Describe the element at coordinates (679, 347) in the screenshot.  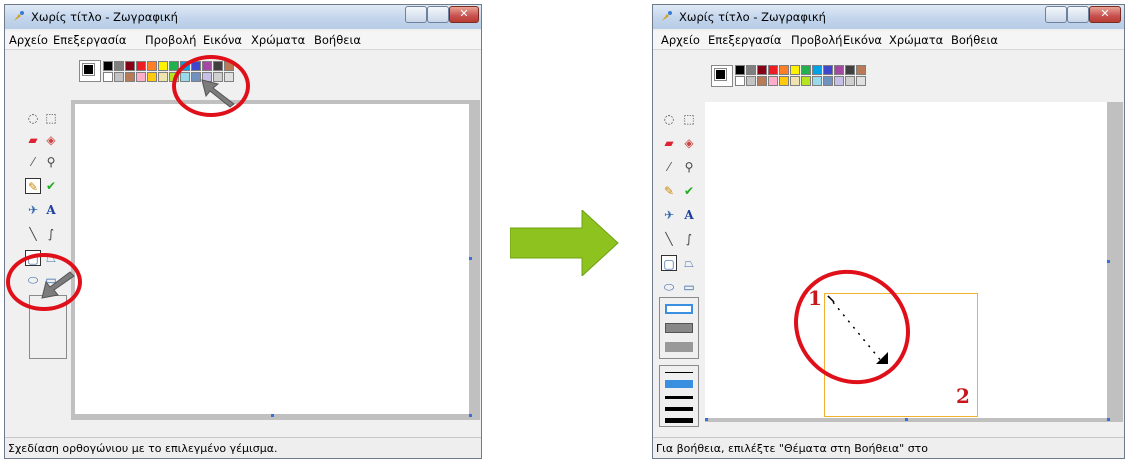
I see `fill-option-fill` at that location.